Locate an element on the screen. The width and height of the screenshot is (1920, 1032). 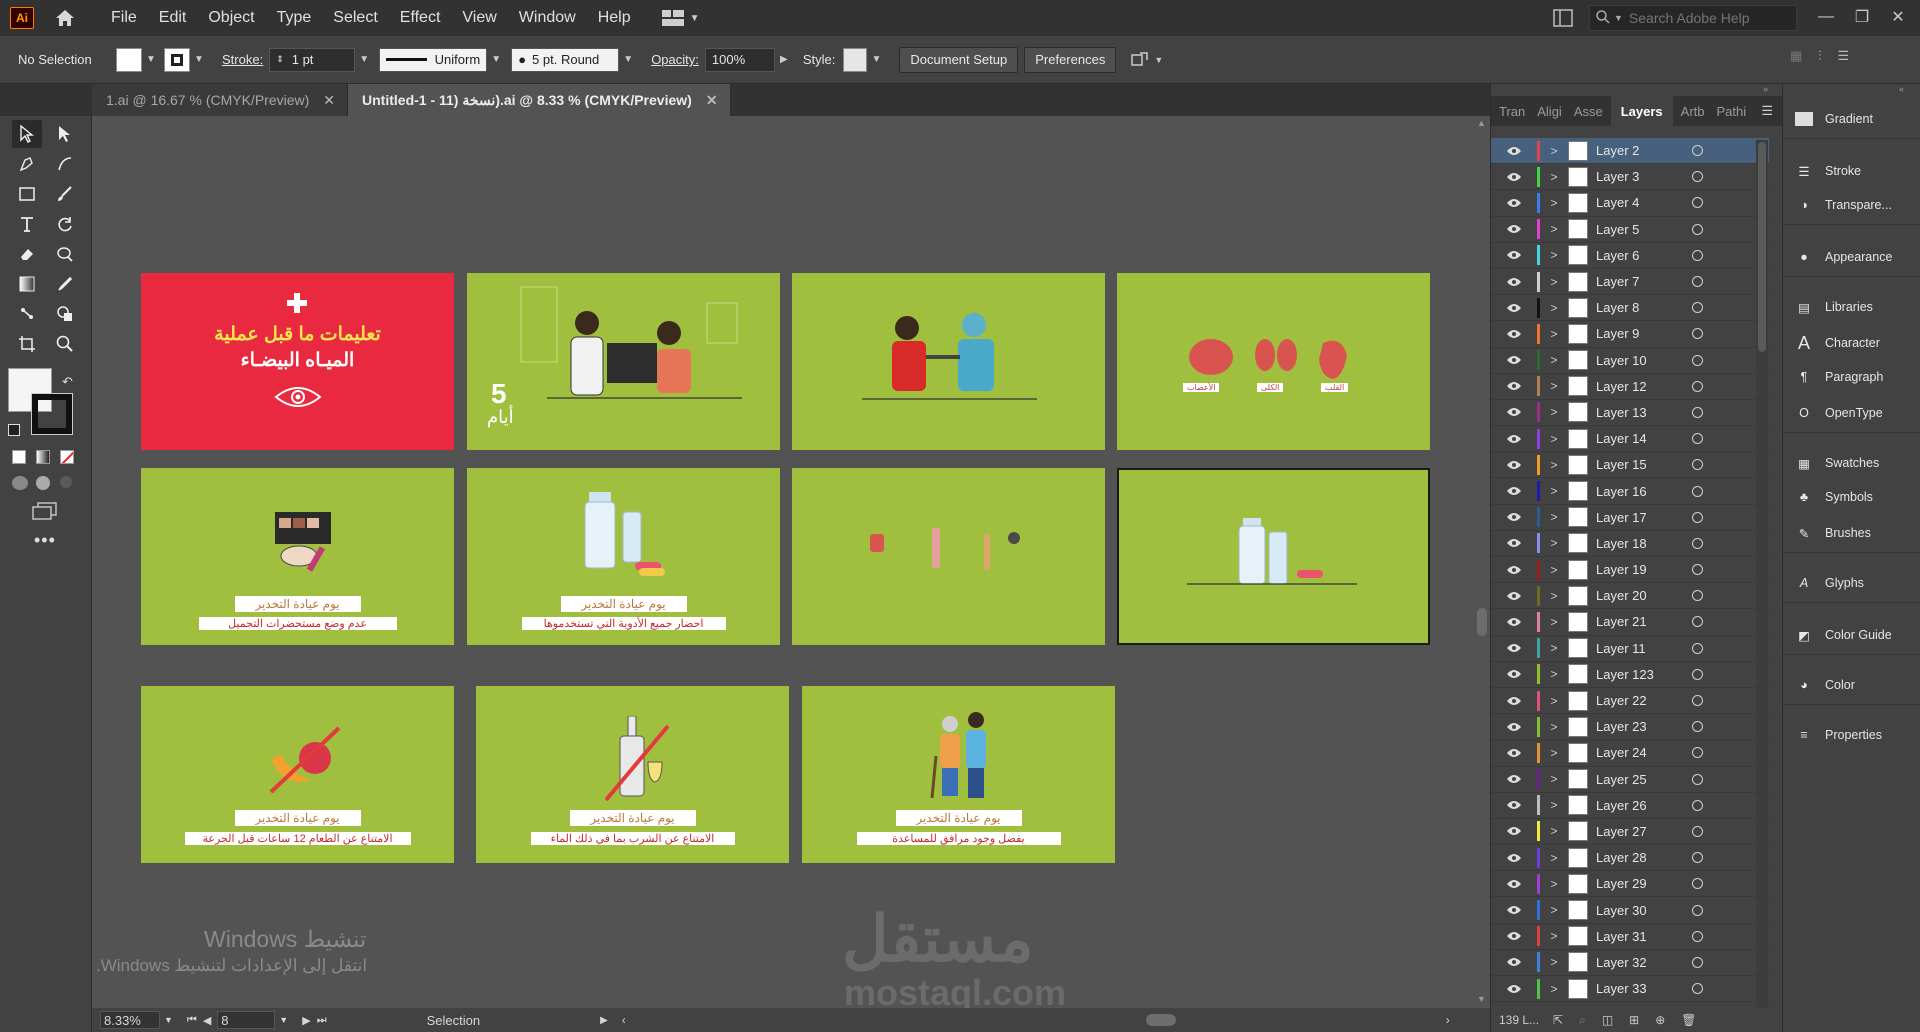
layer-row: > Layer 7 is located at coordinates (1630, 282).